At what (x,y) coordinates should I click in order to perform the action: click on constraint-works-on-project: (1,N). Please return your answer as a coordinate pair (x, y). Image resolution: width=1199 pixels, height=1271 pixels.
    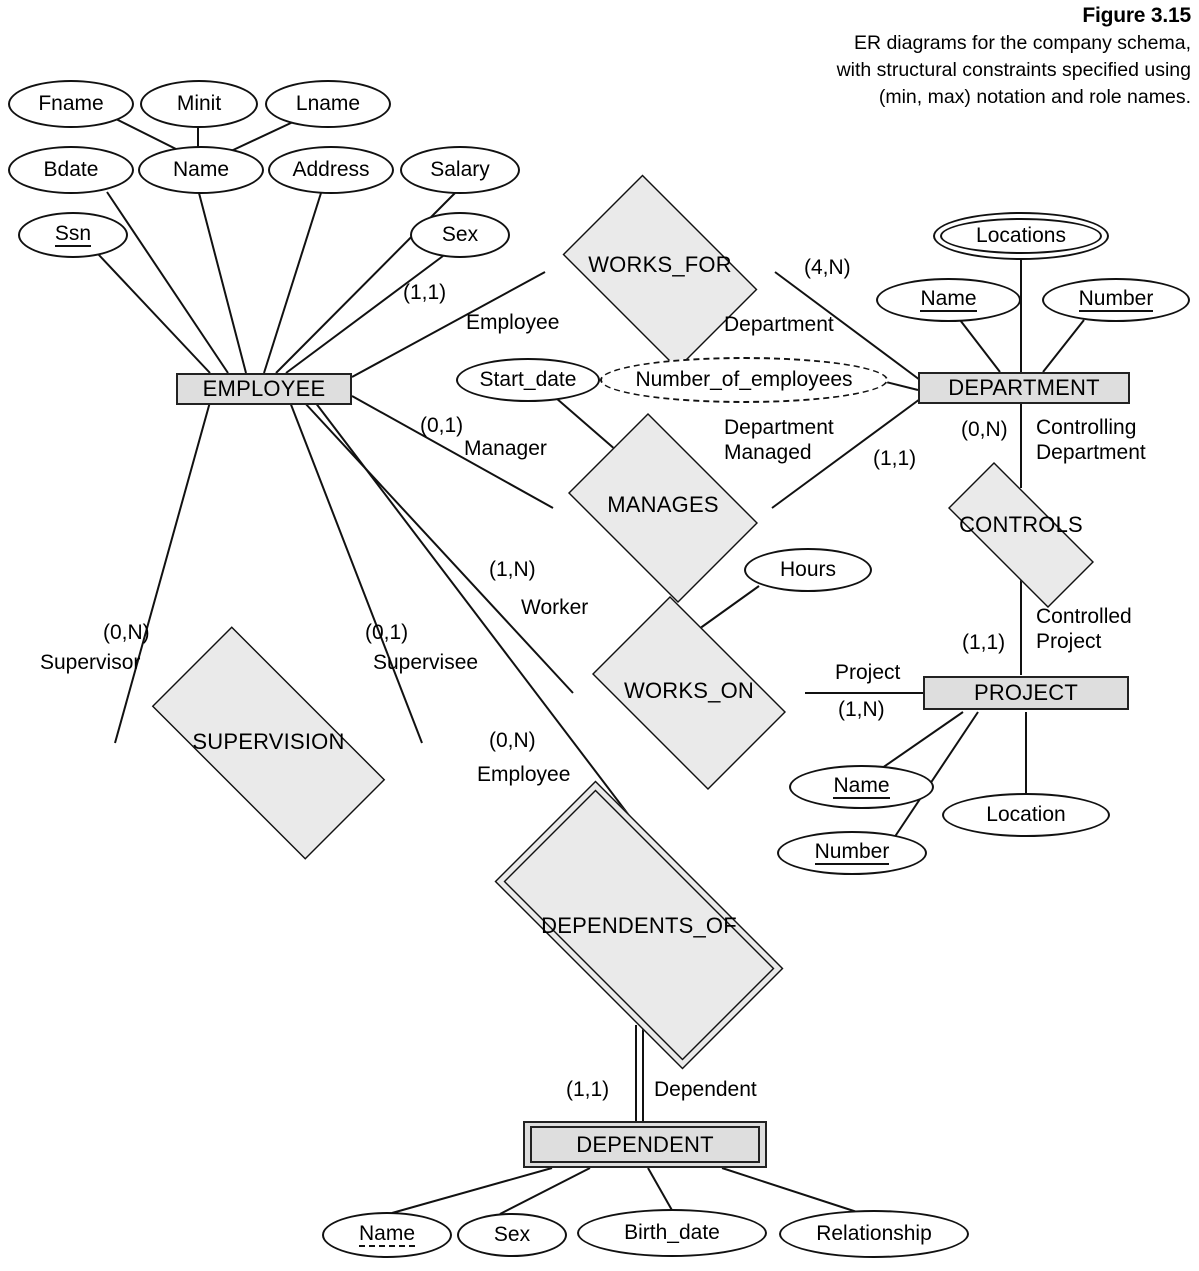
    Looking at the image, I should click on (861, 709).